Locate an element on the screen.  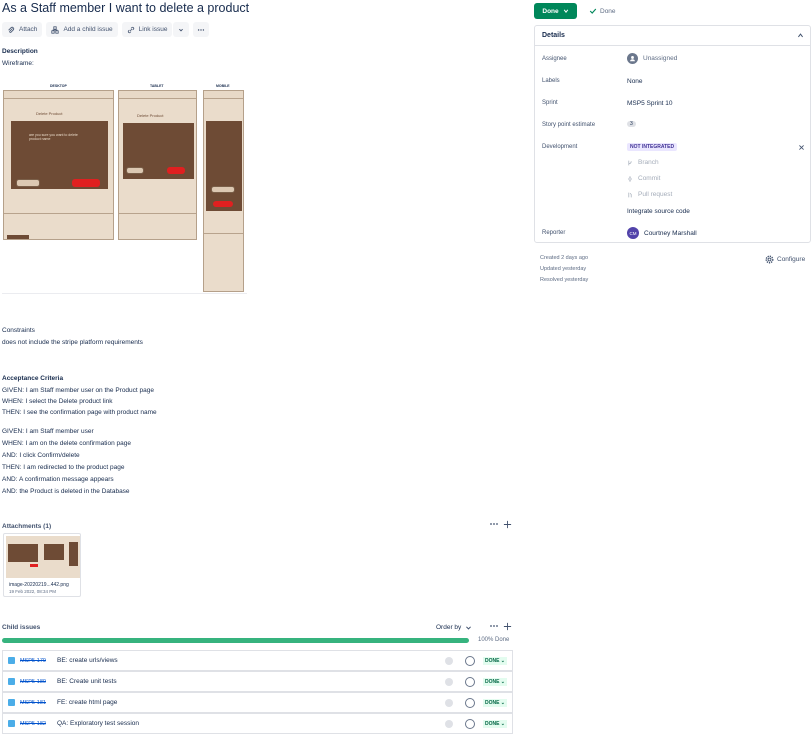
resolved-text: Resolved yesterday is located at coordinates (564, 280).